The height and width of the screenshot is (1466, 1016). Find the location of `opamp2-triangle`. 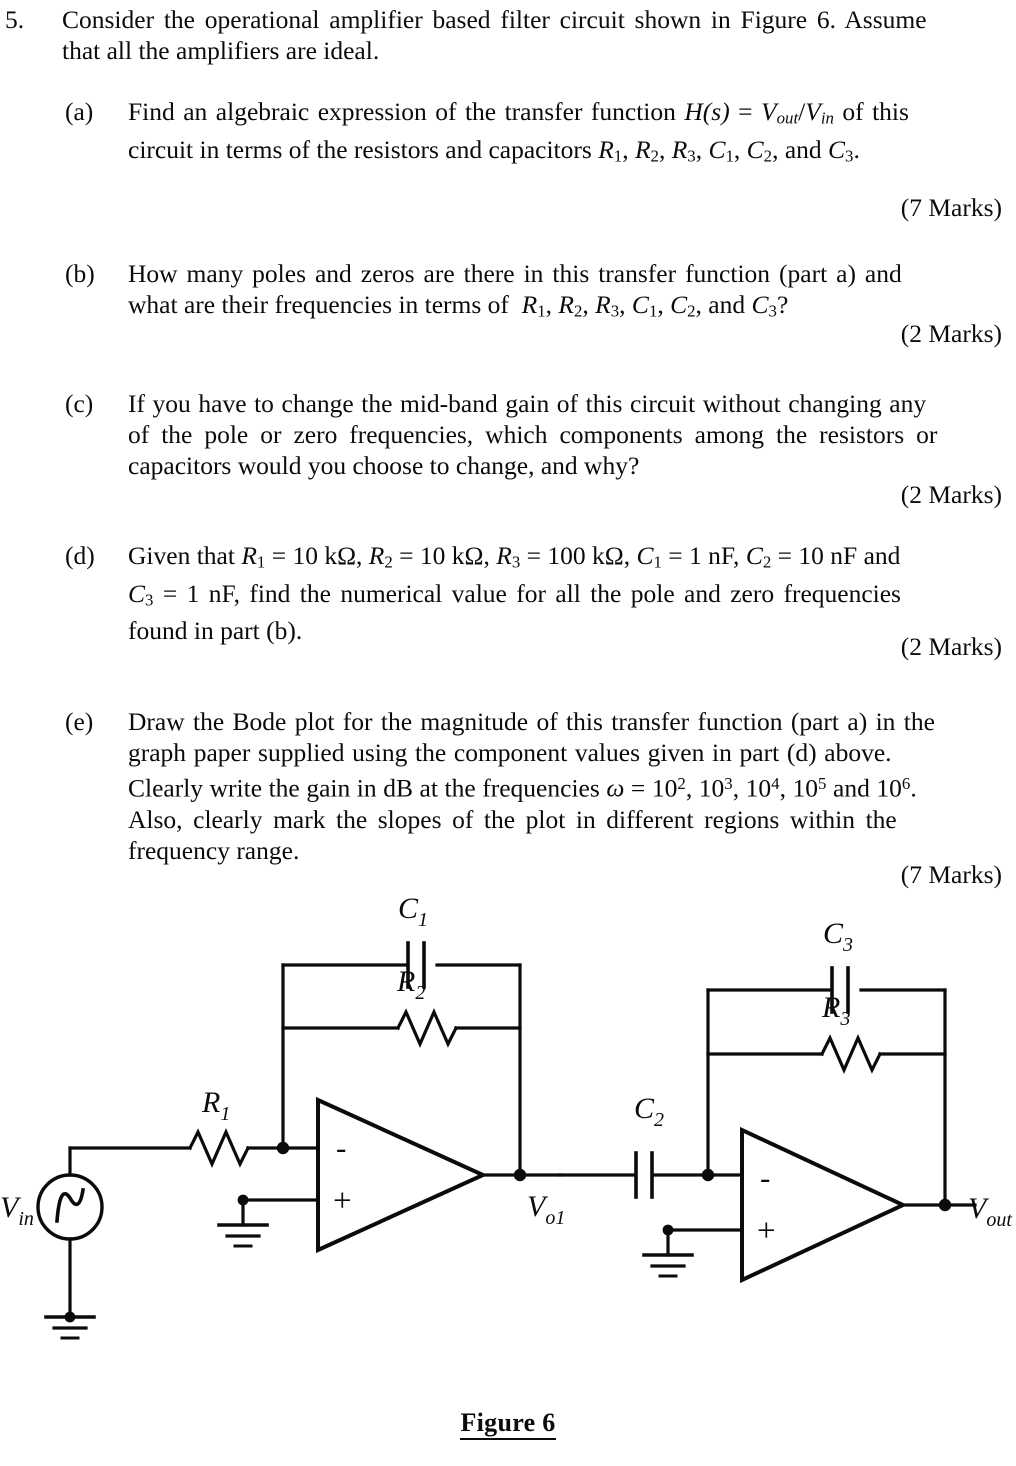

opamp2-triangle is located at coordinates (824, 1205).